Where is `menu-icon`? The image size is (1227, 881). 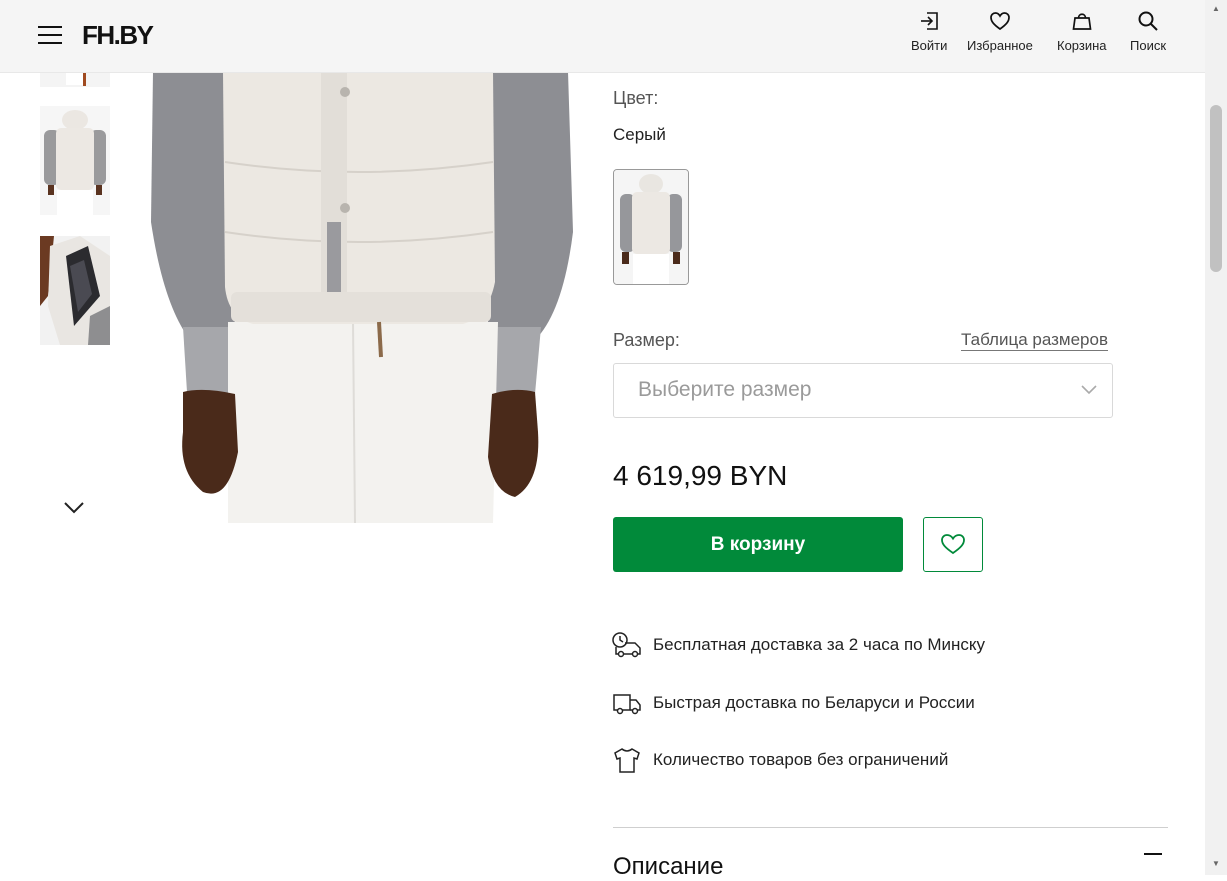 menu-icon is located at coordinates (50, 35).